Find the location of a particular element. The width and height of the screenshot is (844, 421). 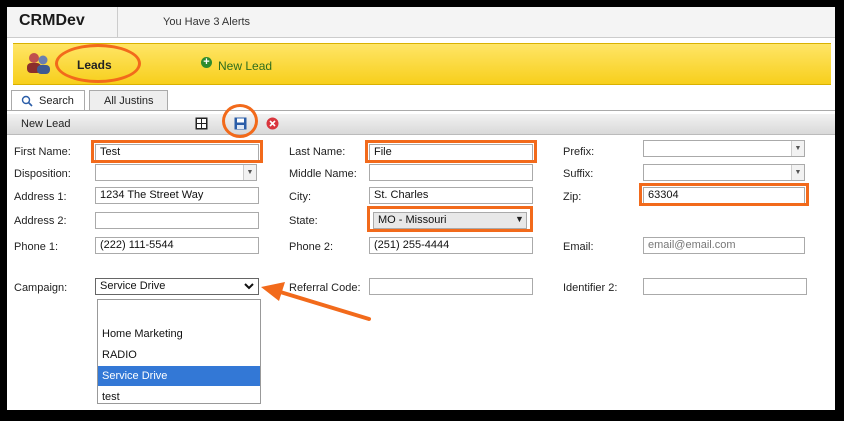

phone2-field: (251) 255-4444 is located at coordinates (451, 245).